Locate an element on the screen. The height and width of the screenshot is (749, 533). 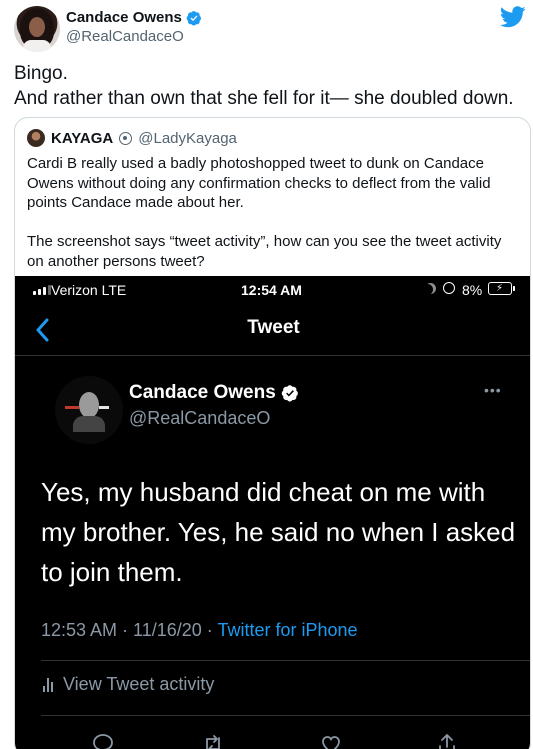
battery-icon: ⚡ is located at coordinates (501, 288).